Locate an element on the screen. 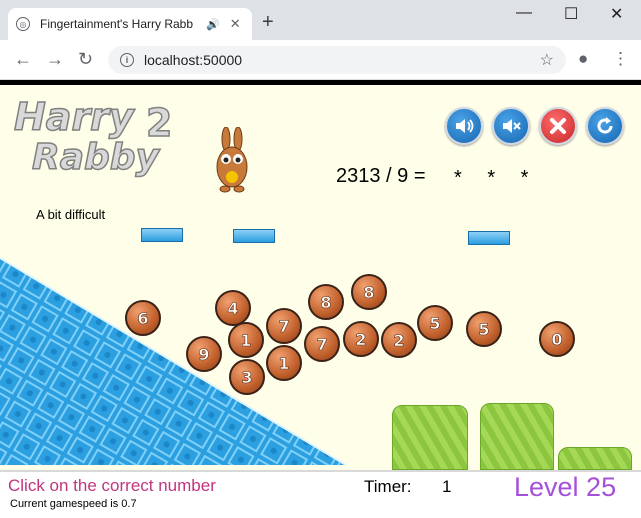 This screenshot has width=641, height=518. browser-toolbar: ← → ↻ i localhost:50000 ☆ ● ⋮ is located at coordinates (320, 60).